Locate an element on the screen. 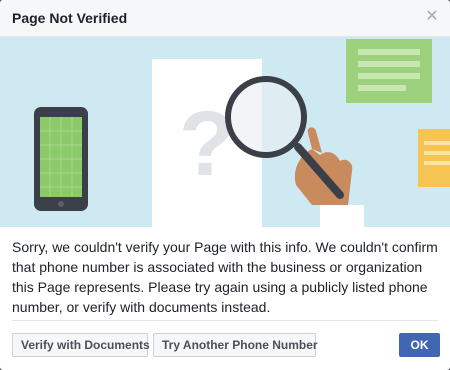 This screenshot has height=370, width=450. green-note-illustration is located at coordinates (389, 71).